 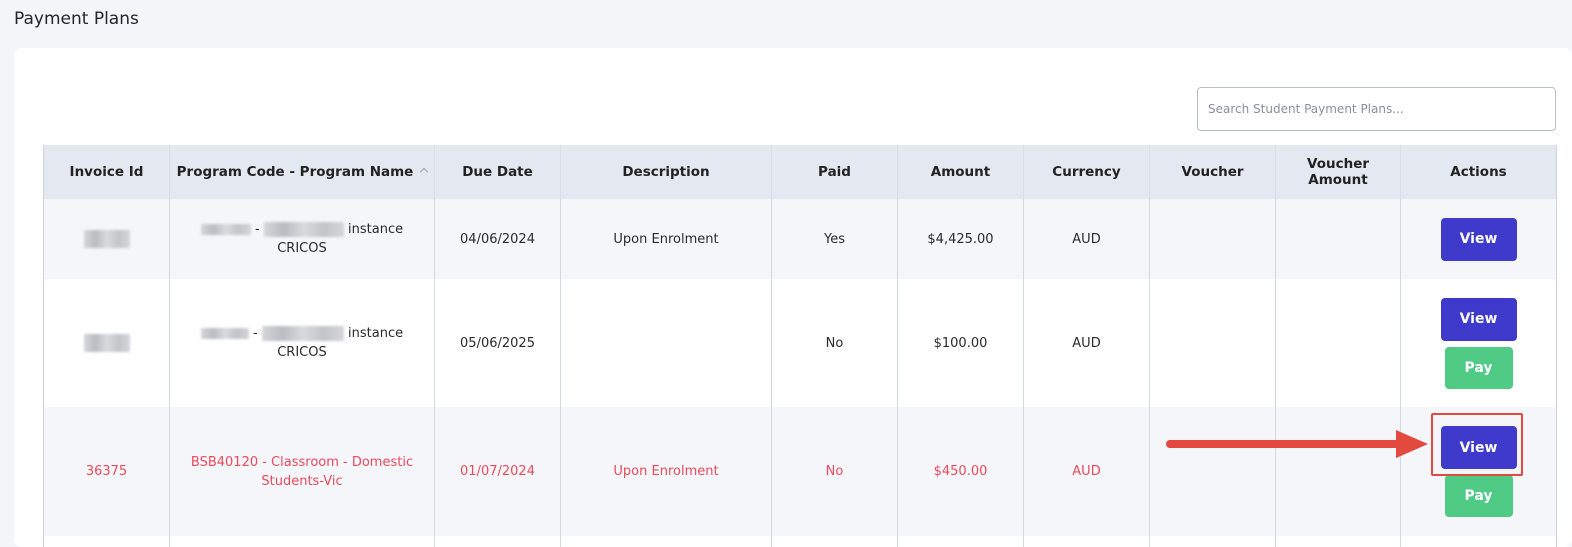 I want to click on header-amount: Amount, so click(x=960, y=172).